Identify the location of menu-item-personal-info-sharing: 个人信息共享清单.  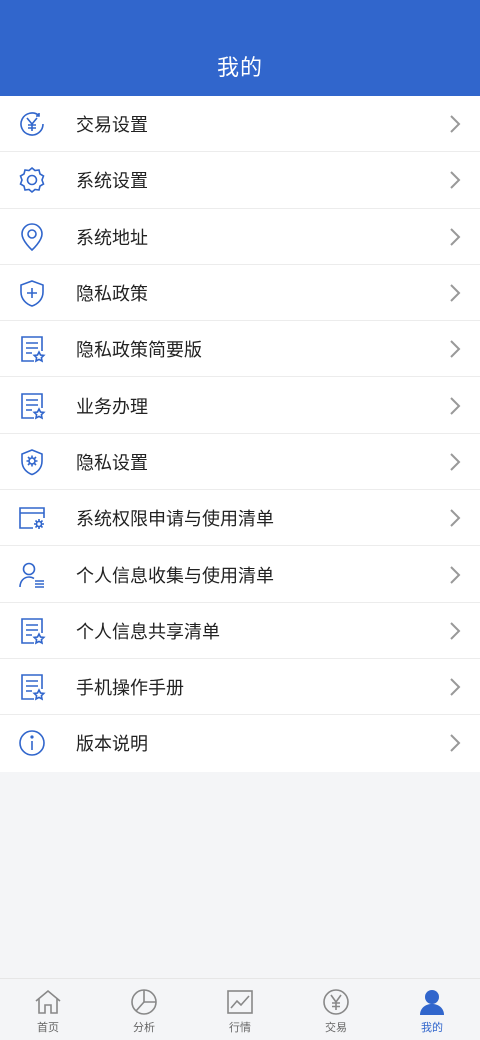
(240, 631).